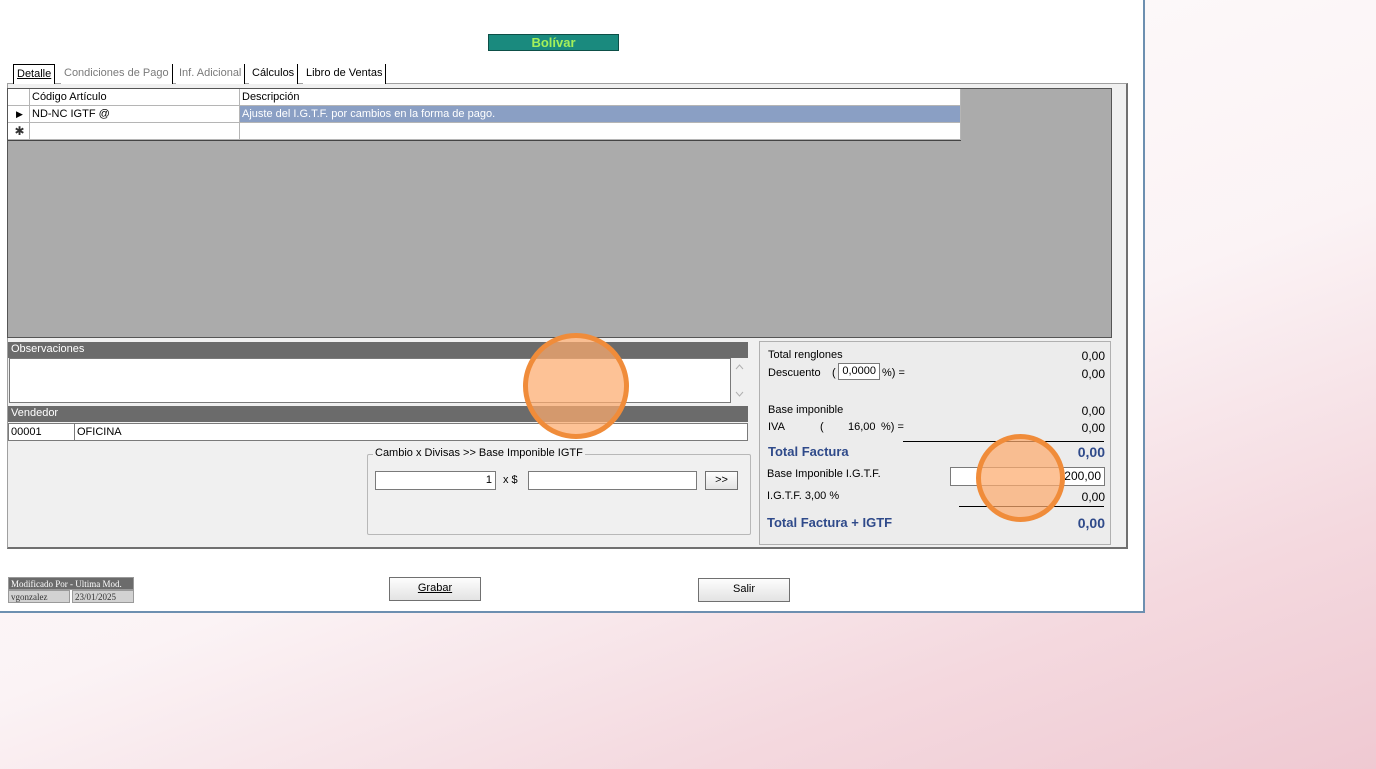  What do you see at coordinates (510, 480) in the screenshot?
I see `times-dollar-label: x $` at bounding box center [510, 480].